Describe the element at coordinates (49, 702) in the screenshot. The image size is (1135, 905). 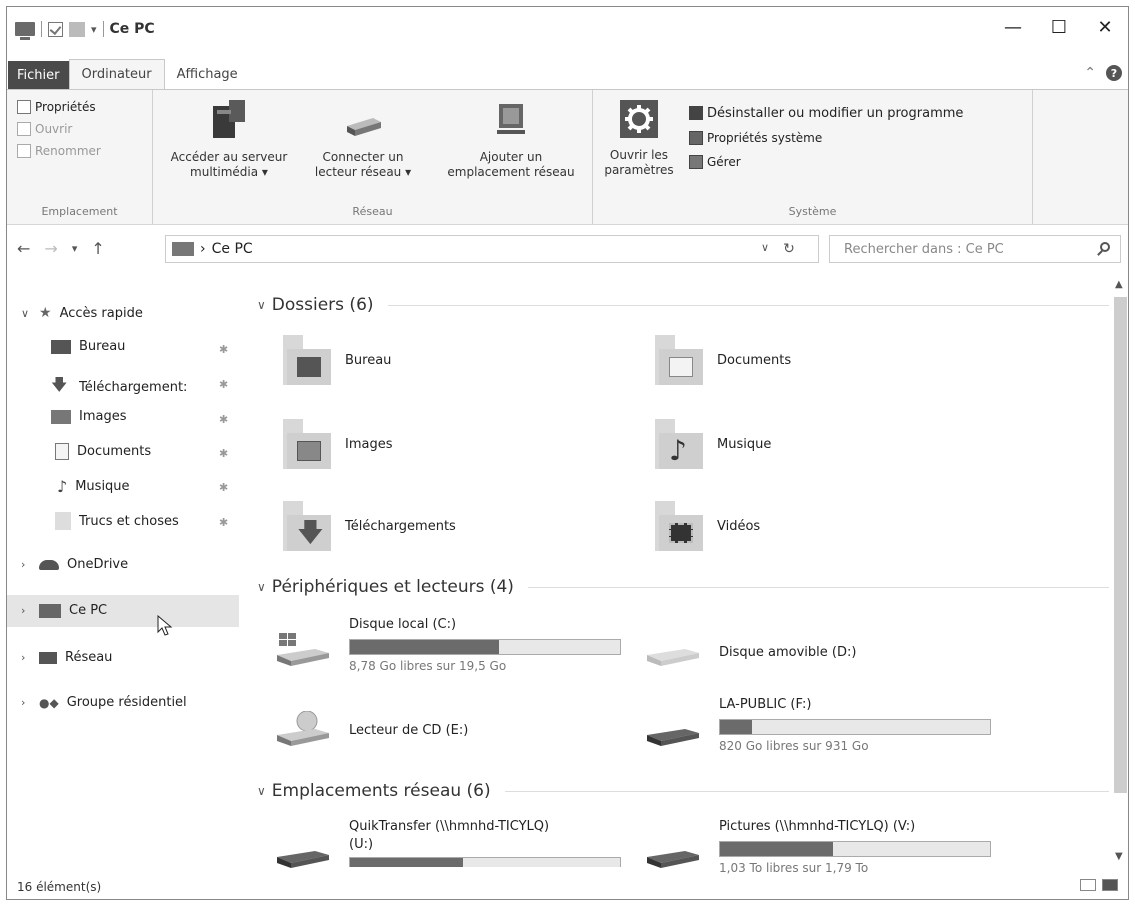
I see `homegroup-icon: ●◆` at that location.